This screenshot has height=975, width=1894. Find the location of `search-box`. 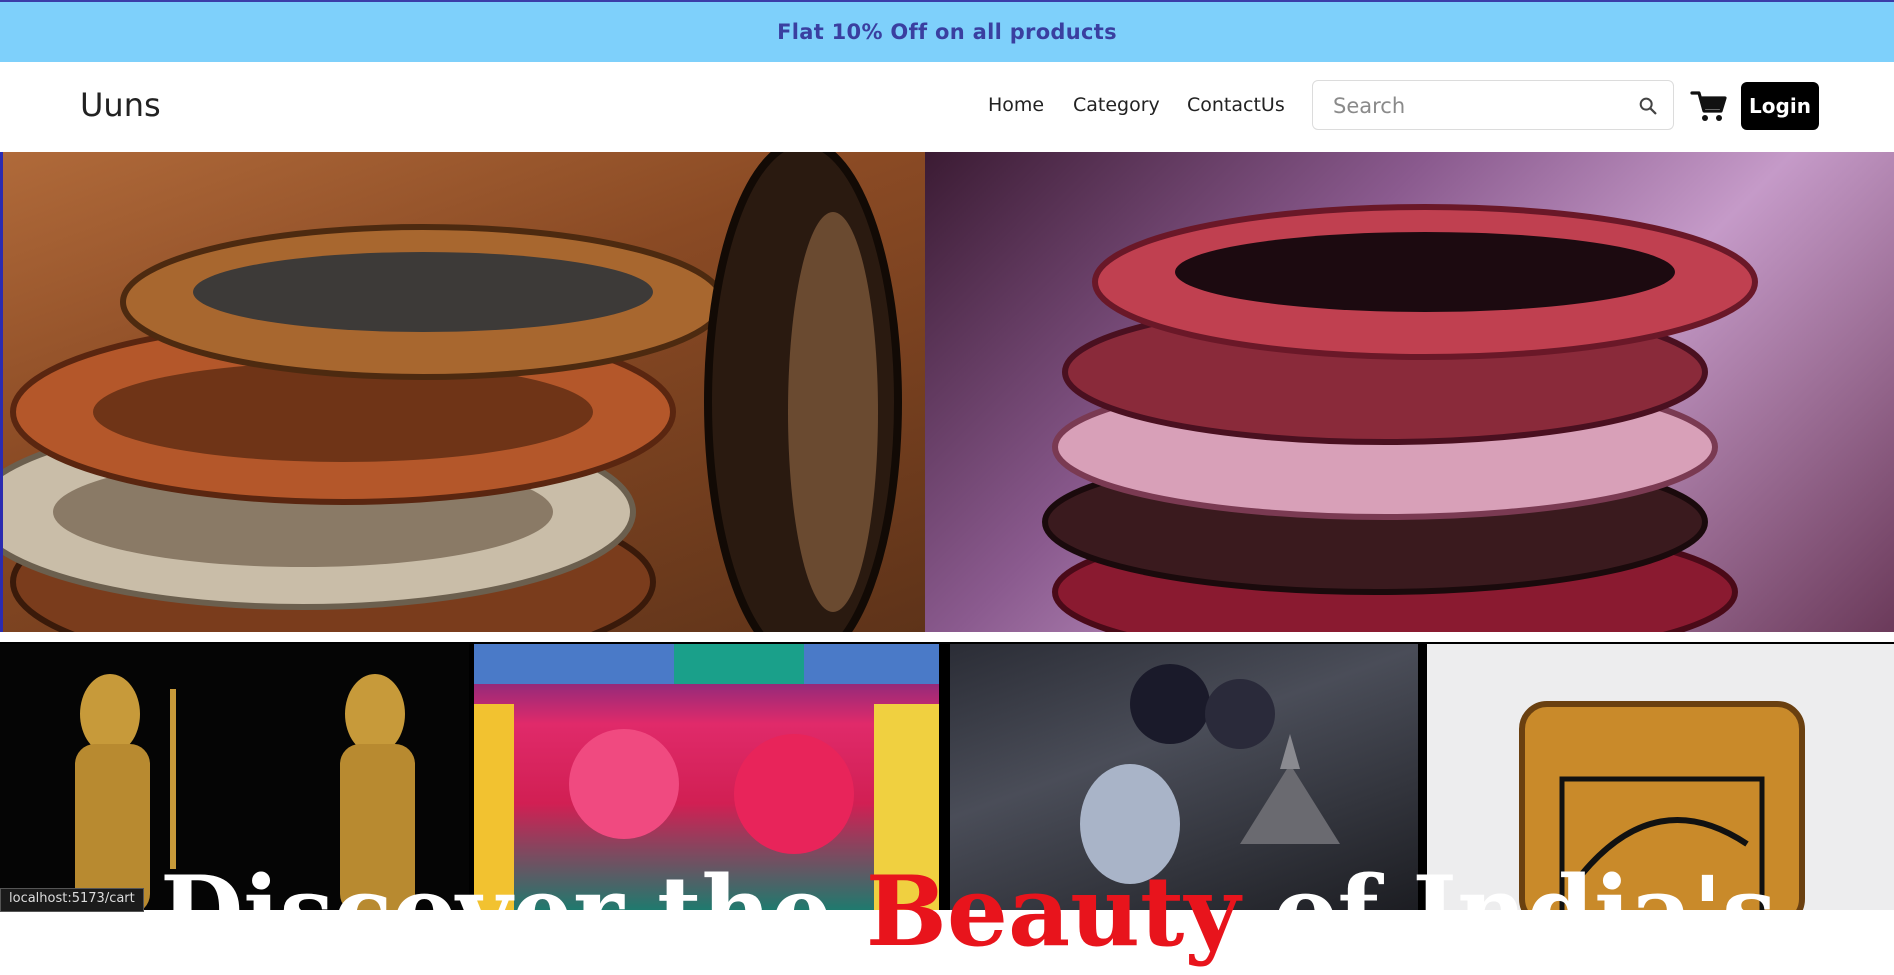

search-box is located at coordinates (1493, 105).